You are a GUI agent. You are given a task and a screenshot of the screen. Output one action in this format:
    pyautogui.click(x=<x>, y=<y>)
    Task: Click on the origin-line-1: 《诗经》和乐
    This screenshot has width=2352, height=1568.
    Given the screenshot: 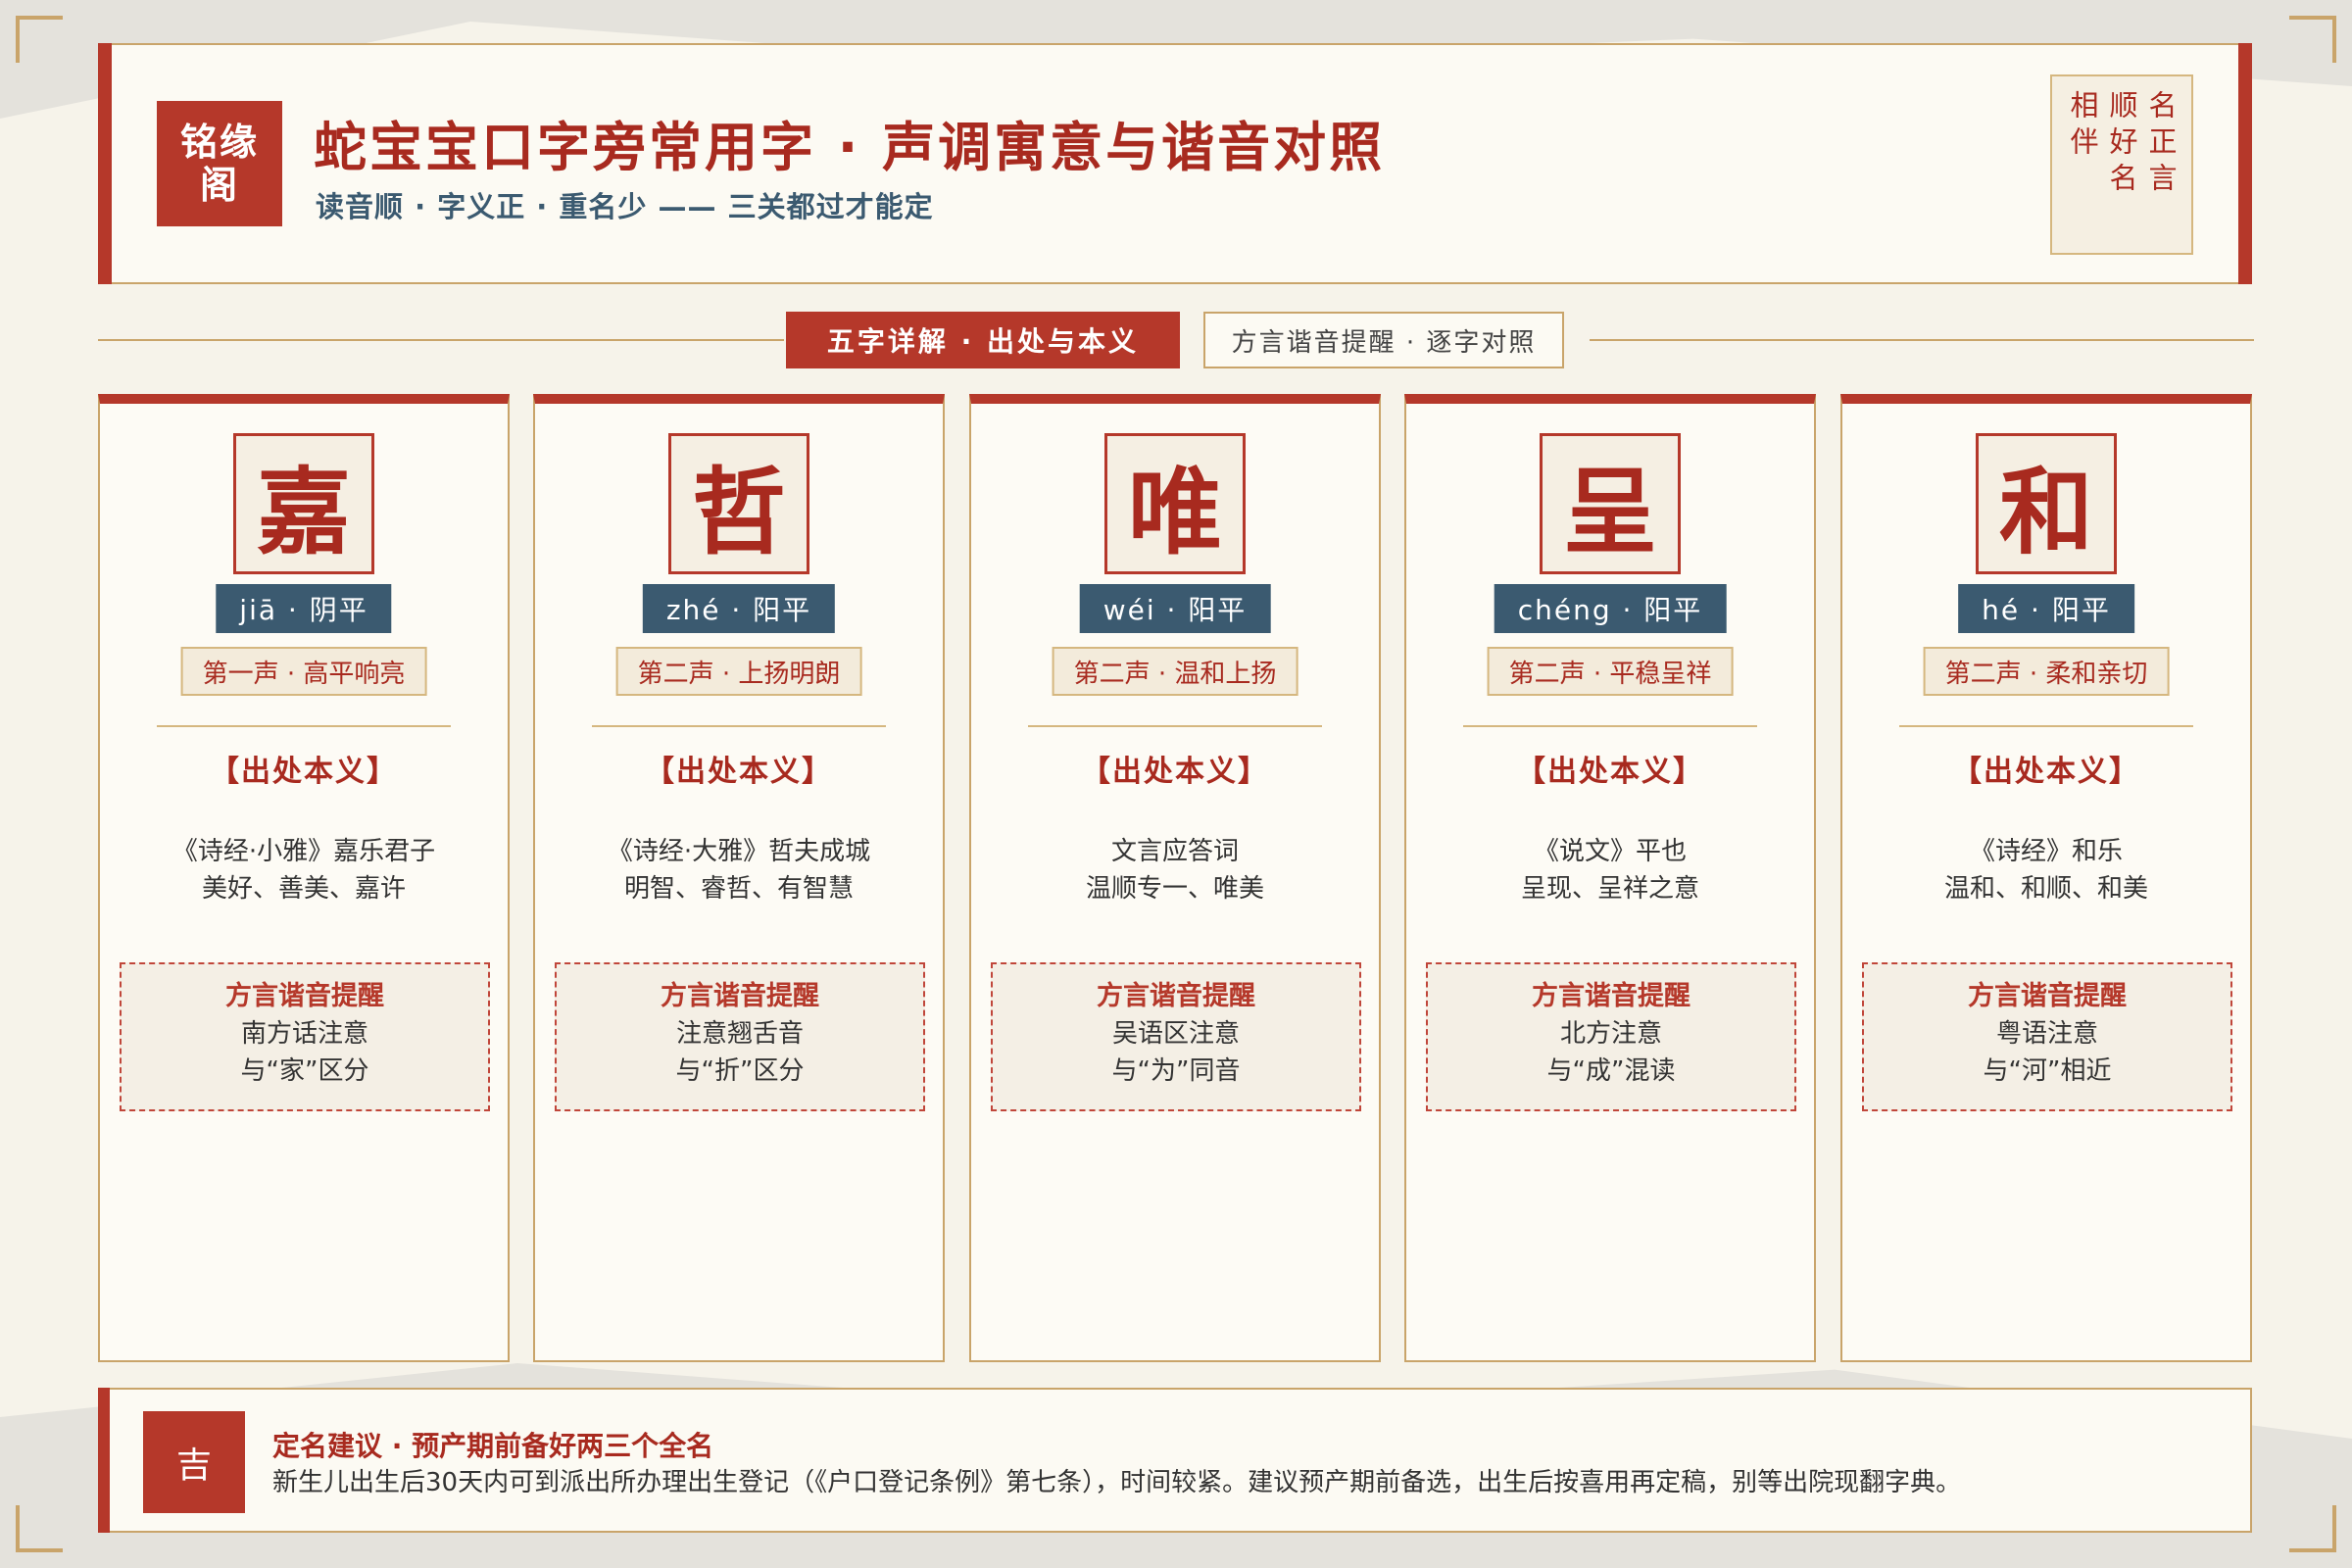 What is the action you would take?
    pyautogui.click(x=2046, y=851)
    